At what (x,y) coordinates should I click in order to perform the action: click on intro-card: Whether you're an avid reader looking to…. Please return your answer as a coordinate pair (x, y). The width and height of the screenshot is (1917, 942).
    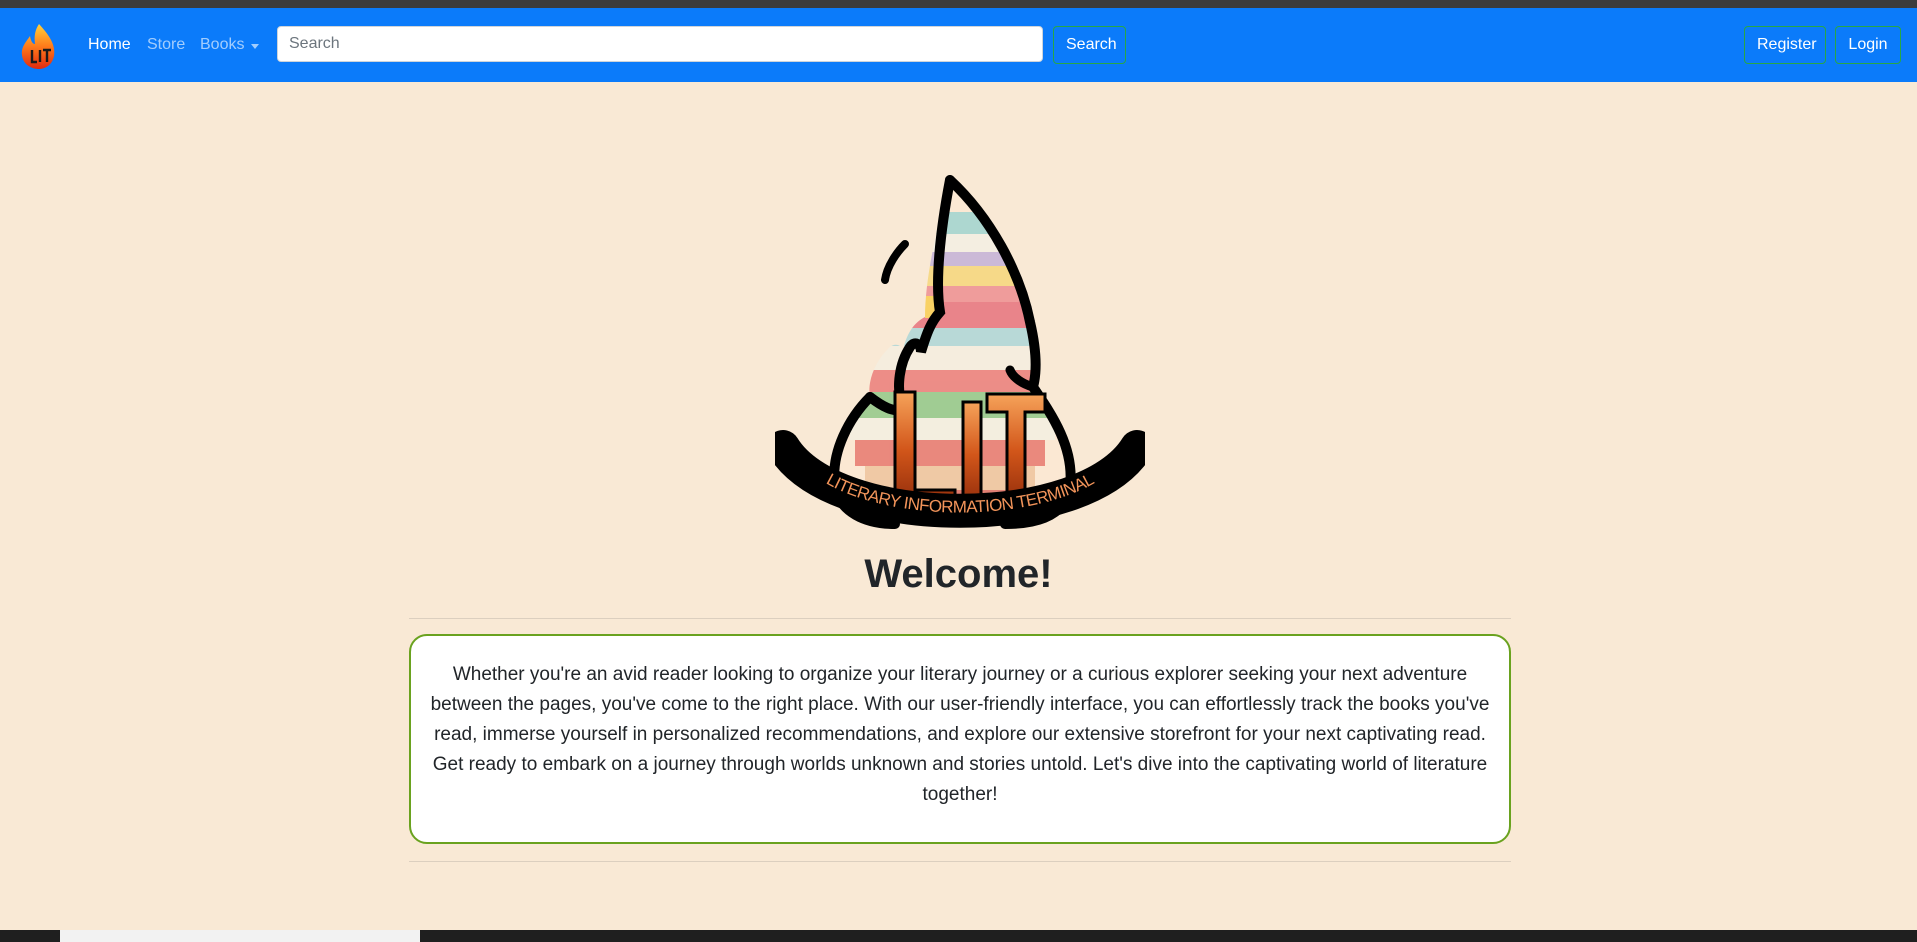
    Looking at the image, I should click on (960, 739).